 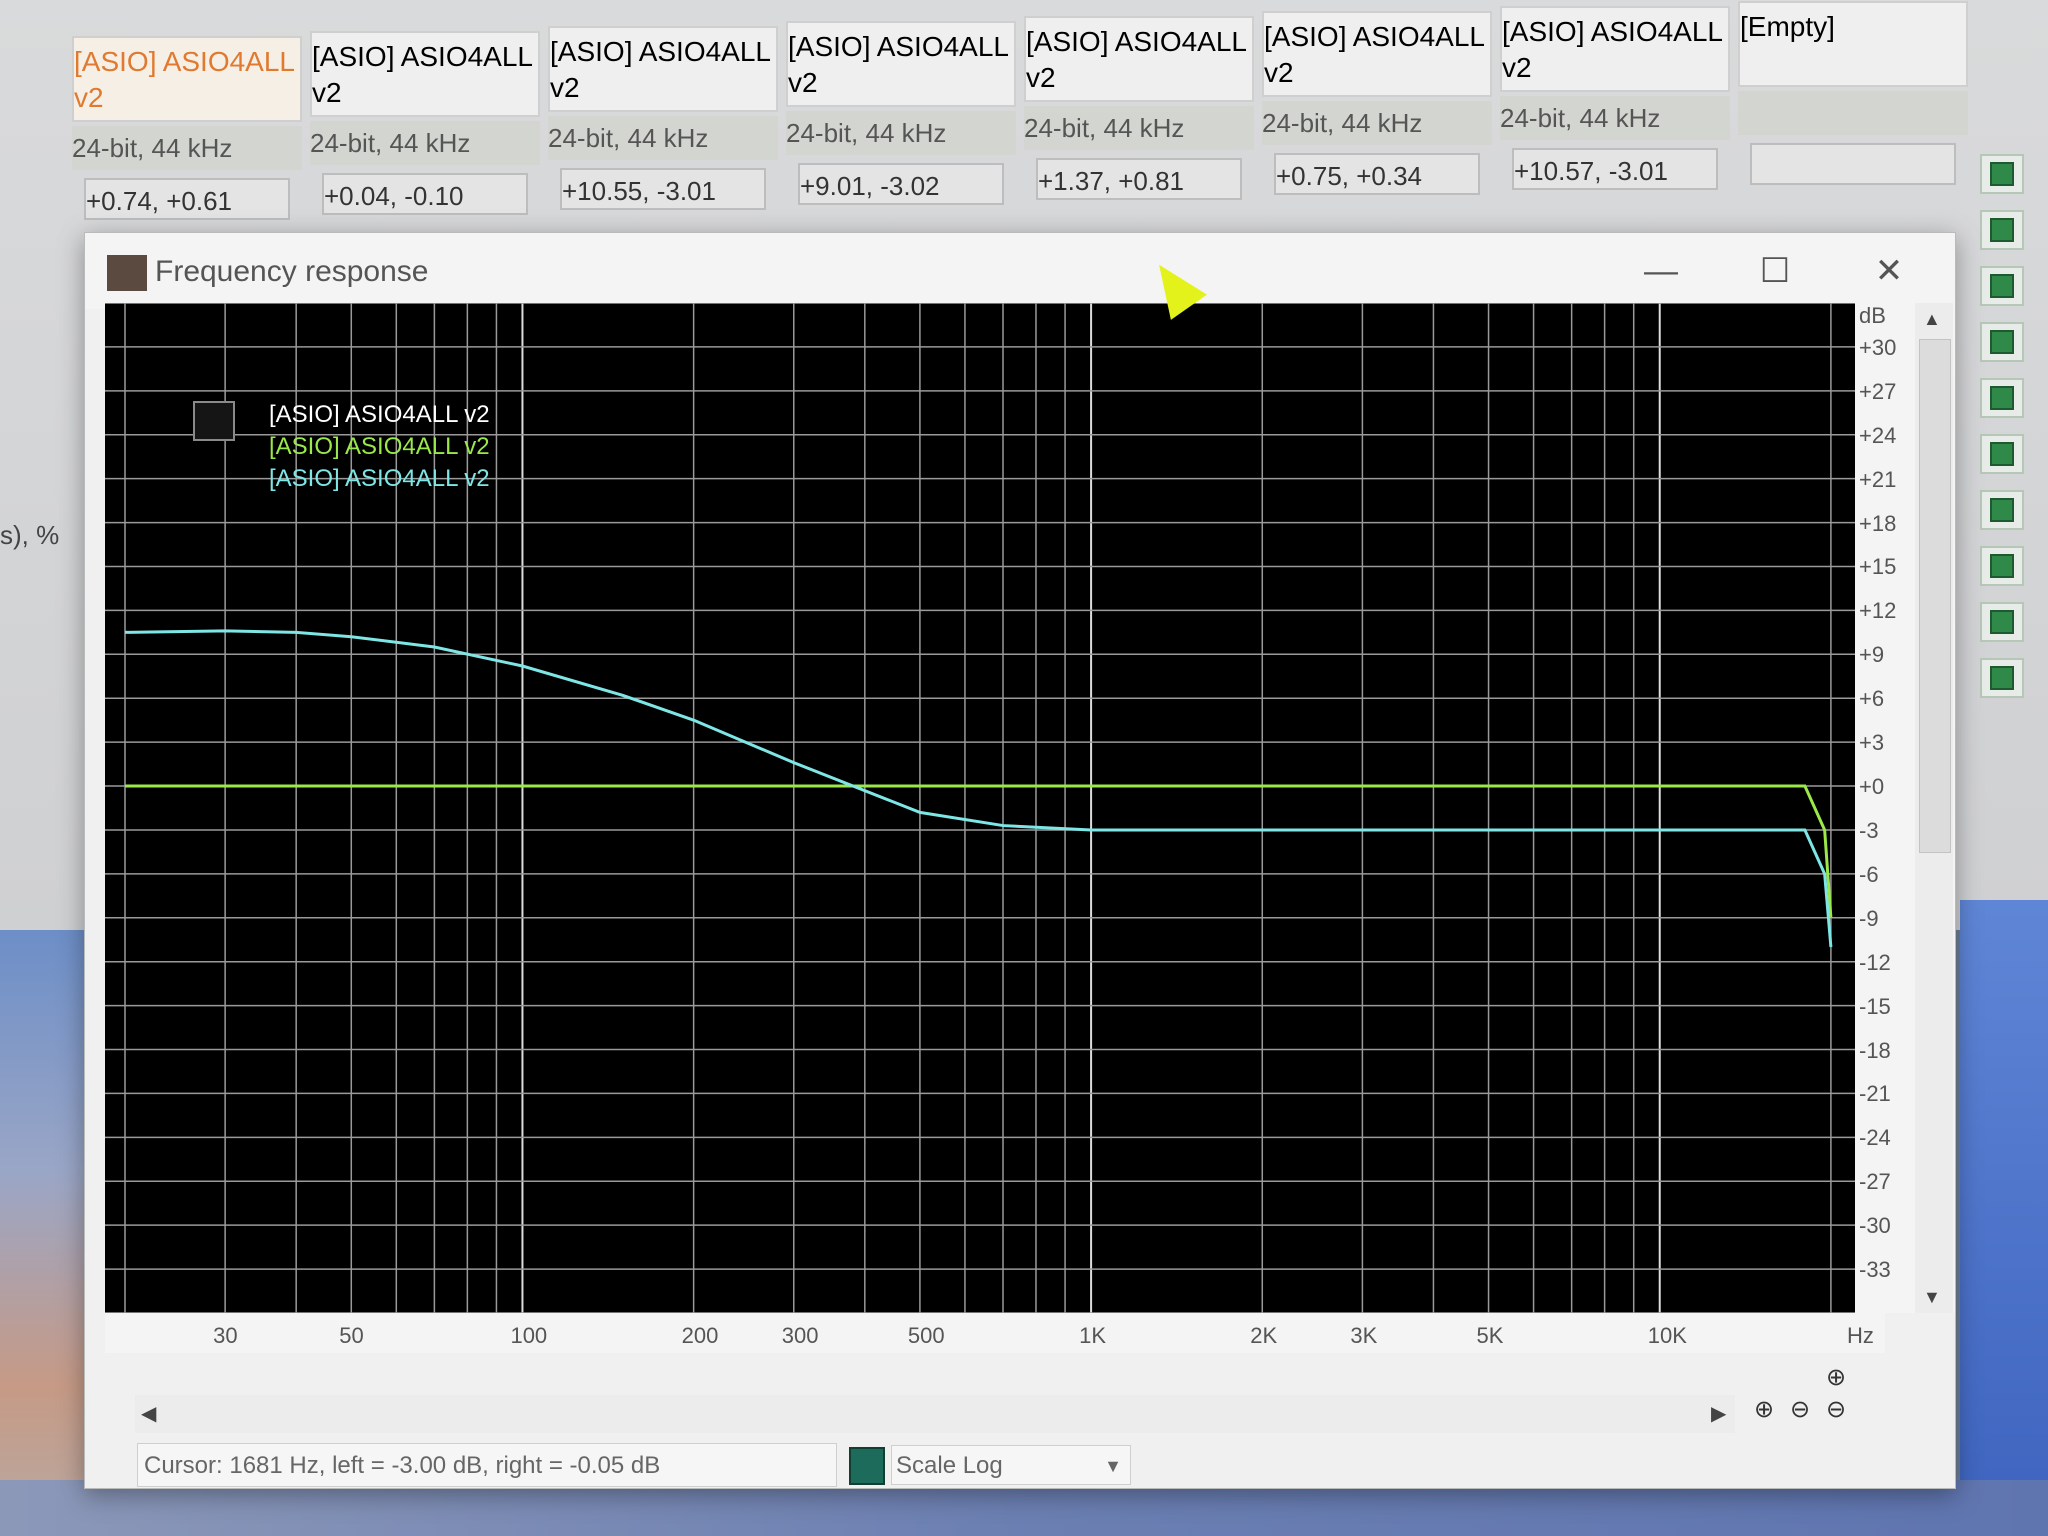 I want to click on y-tick-label: -30, so click(x=1875, y=1226).